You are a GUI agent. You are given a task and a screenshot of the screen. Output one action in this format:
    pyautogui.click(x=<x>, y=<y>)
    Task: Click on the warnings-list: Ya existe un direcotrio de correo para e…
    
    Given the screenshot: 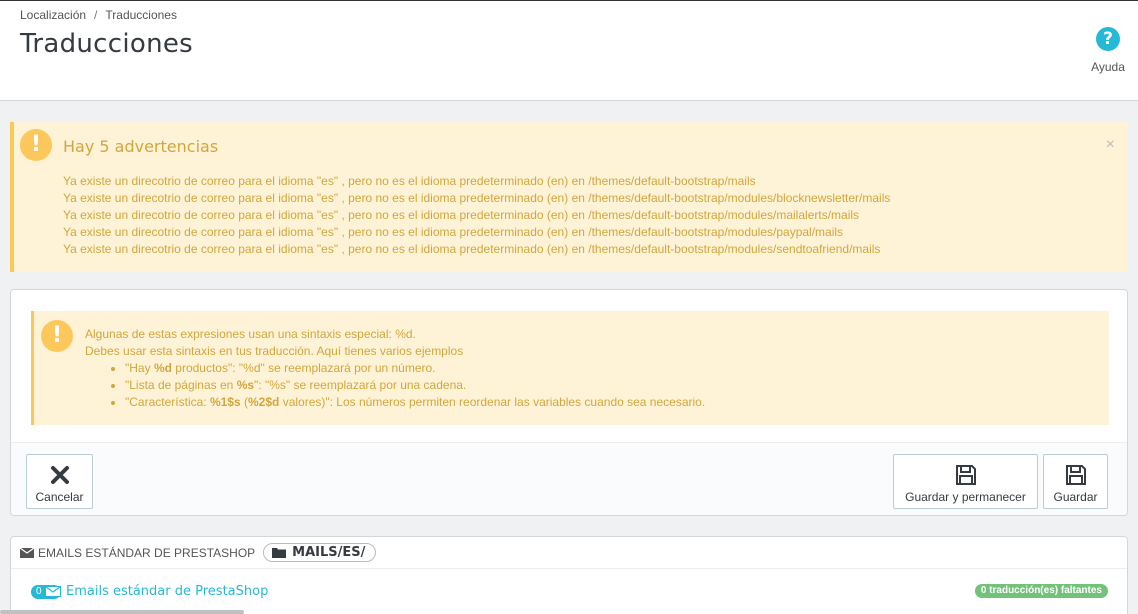 What is the action you would take?
    pyautogui.click(x=476, y=215)
    